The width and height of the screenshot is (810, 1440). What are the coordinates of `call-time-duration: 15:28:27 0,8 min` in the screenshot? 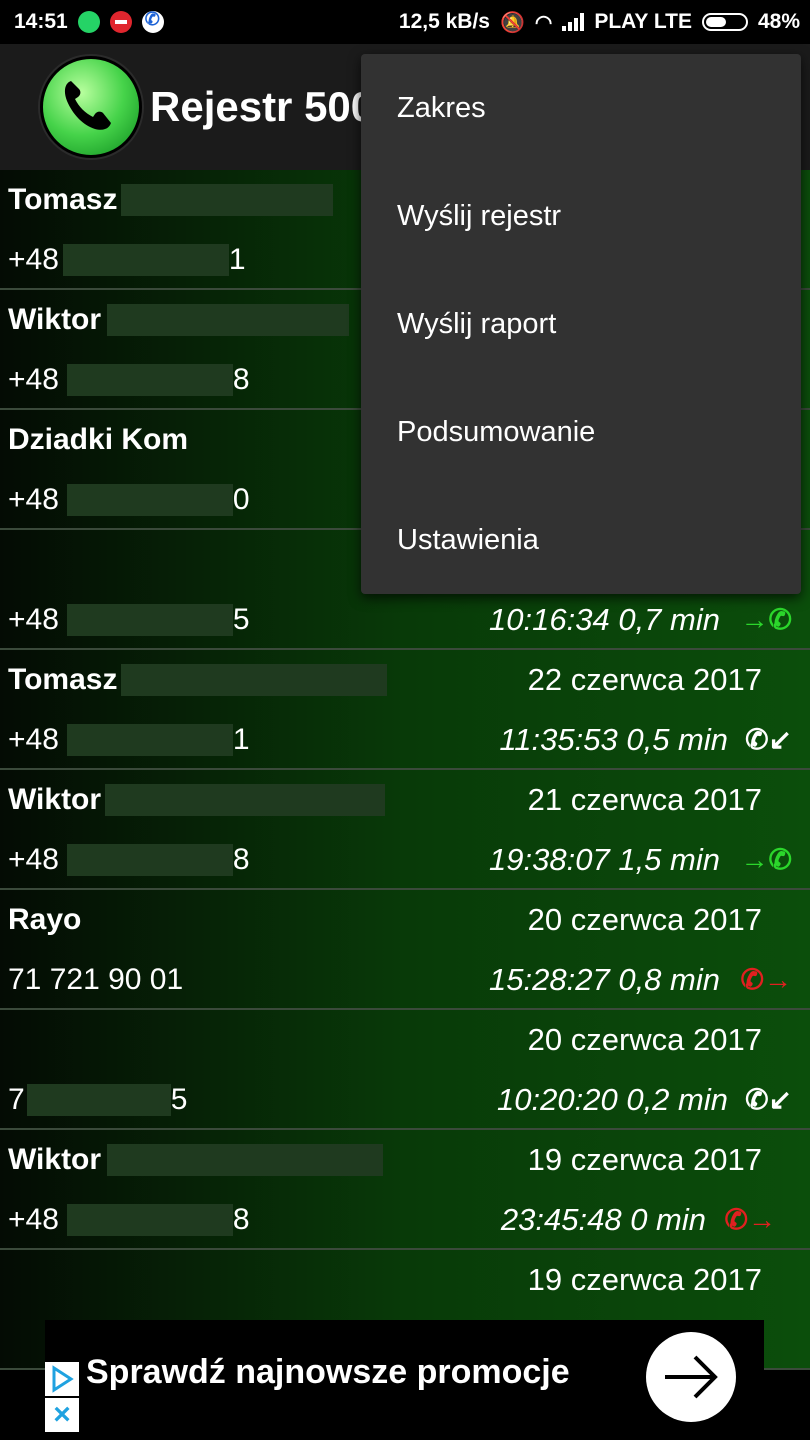 It's located at (604, 979).